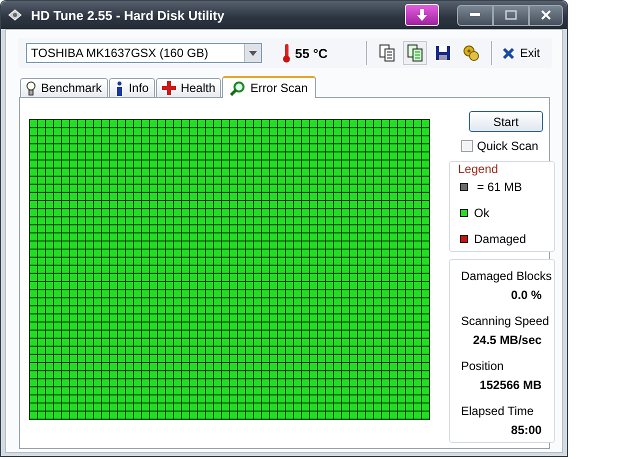 The image size is (640, 459). I want to click on legend-label: = 61 MB, so click(499, 187).